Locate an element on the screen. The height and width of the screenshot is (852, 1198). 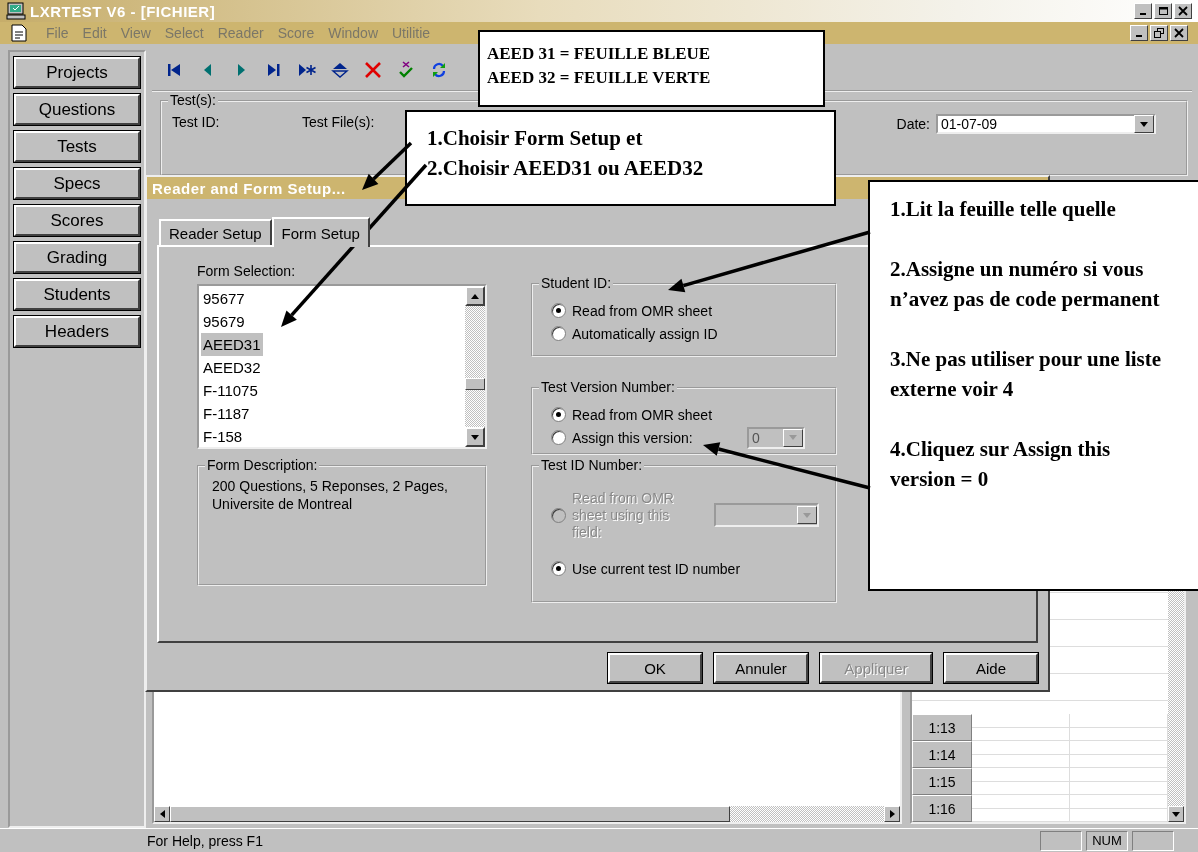
restore-icon is located at coordinates (1159, 33).